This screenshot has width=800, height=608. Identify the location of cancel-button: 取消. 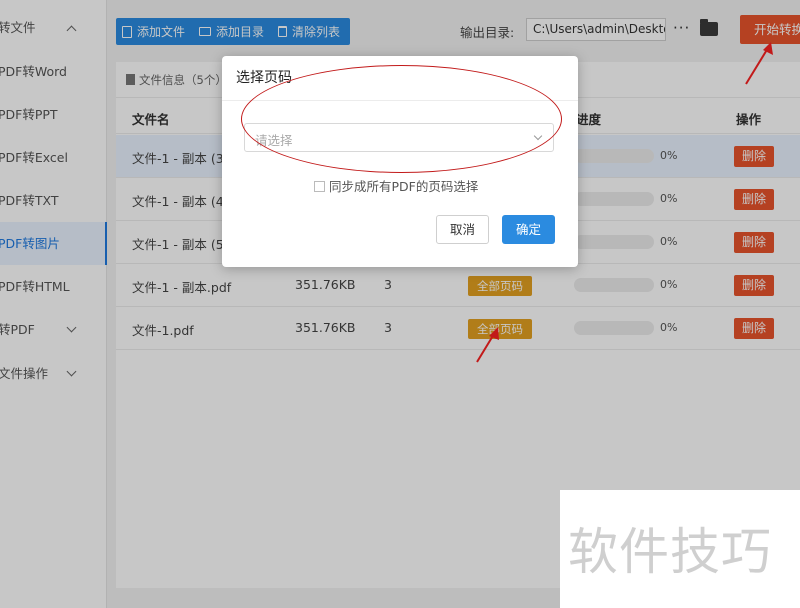
(462, 229).